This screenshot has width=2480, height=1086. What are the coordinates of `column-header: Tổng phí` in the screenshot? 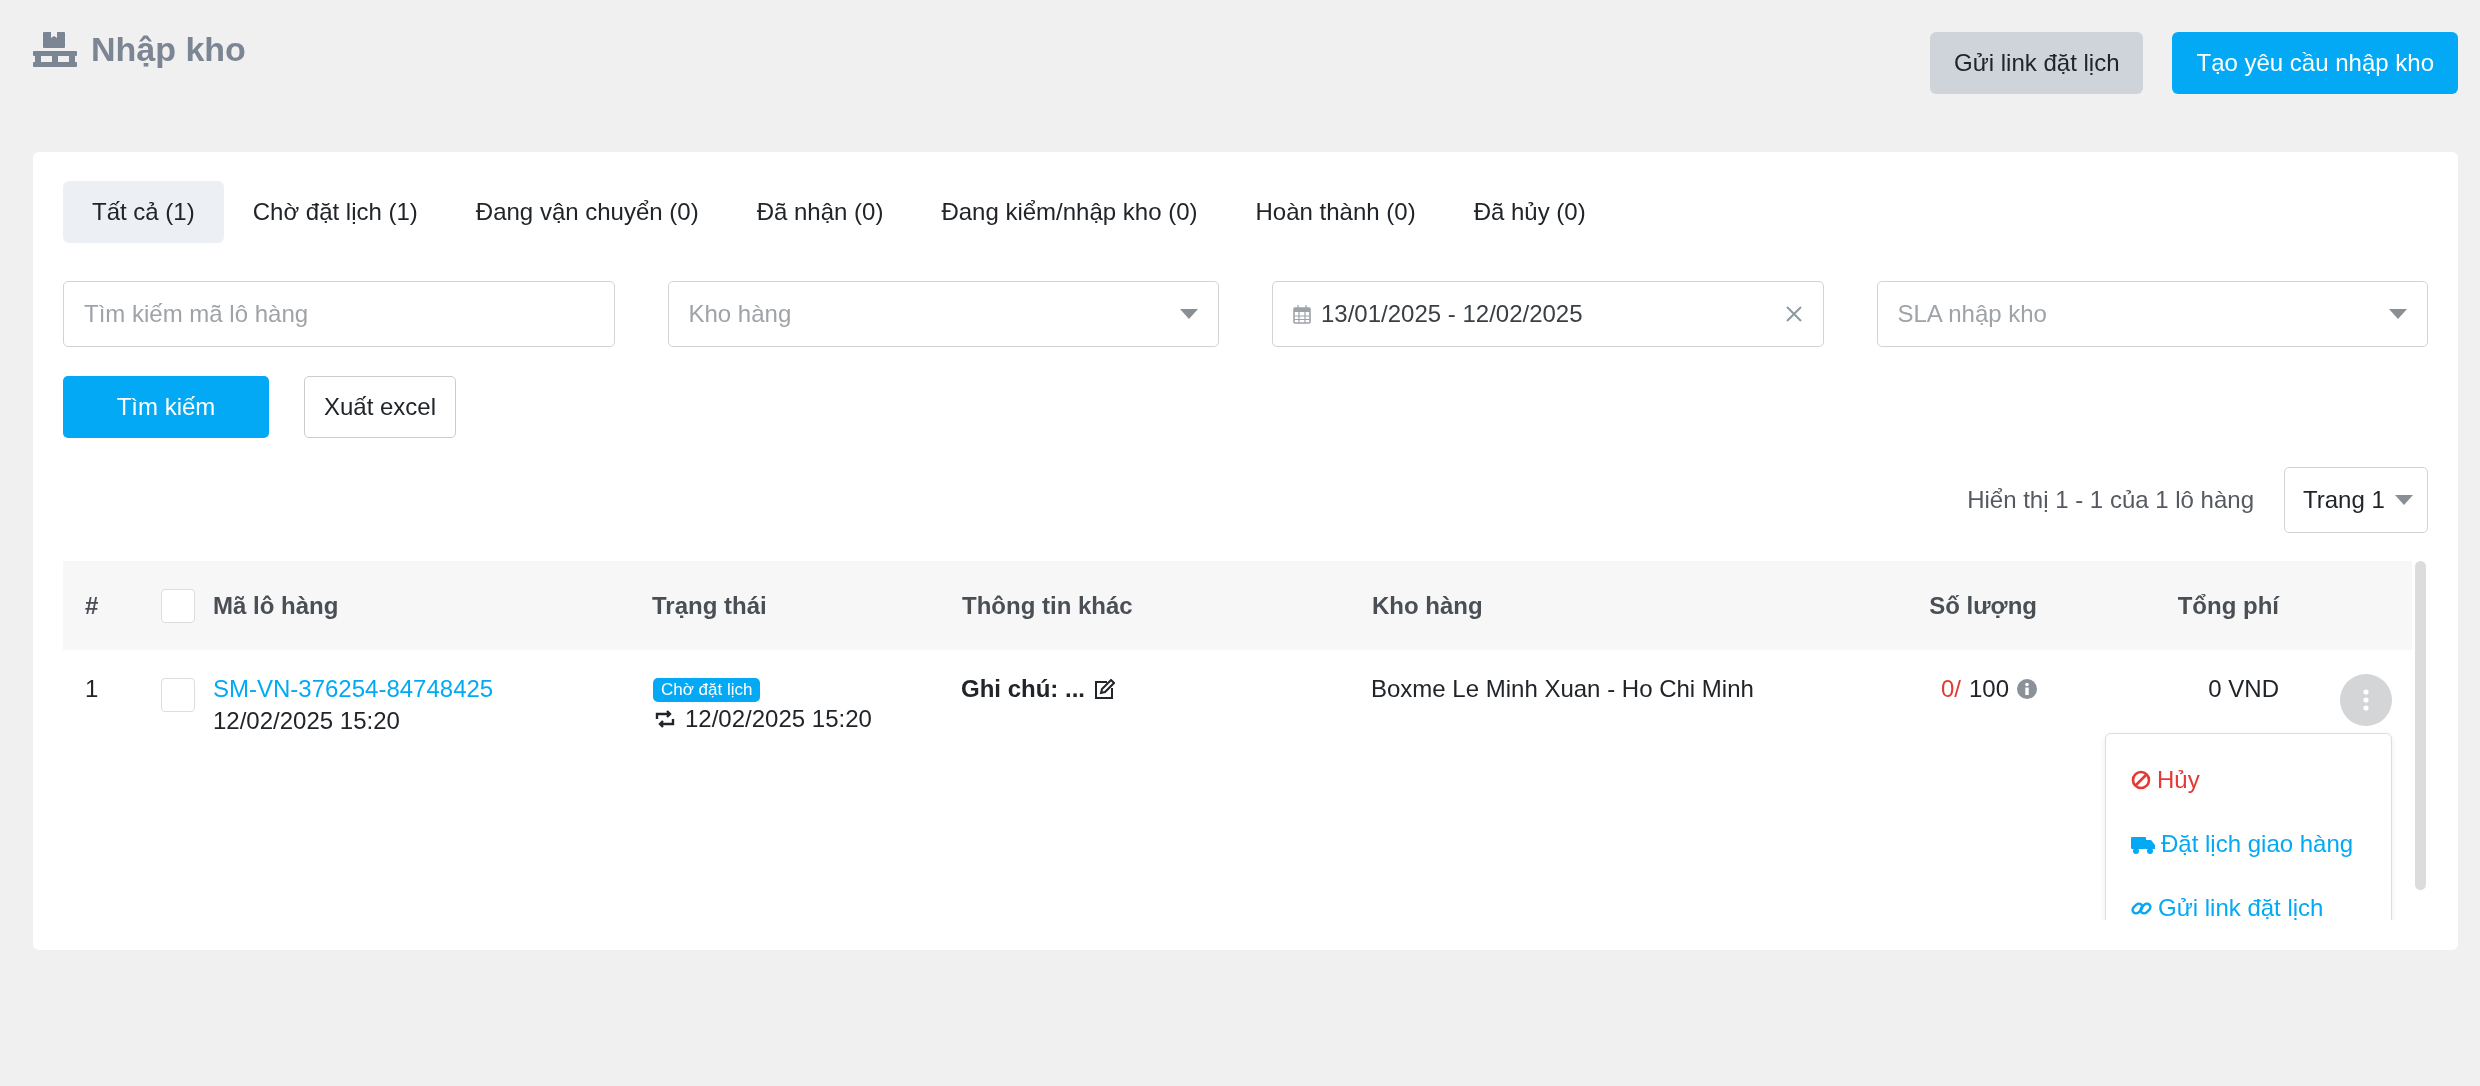 It's located at (2229, 605).